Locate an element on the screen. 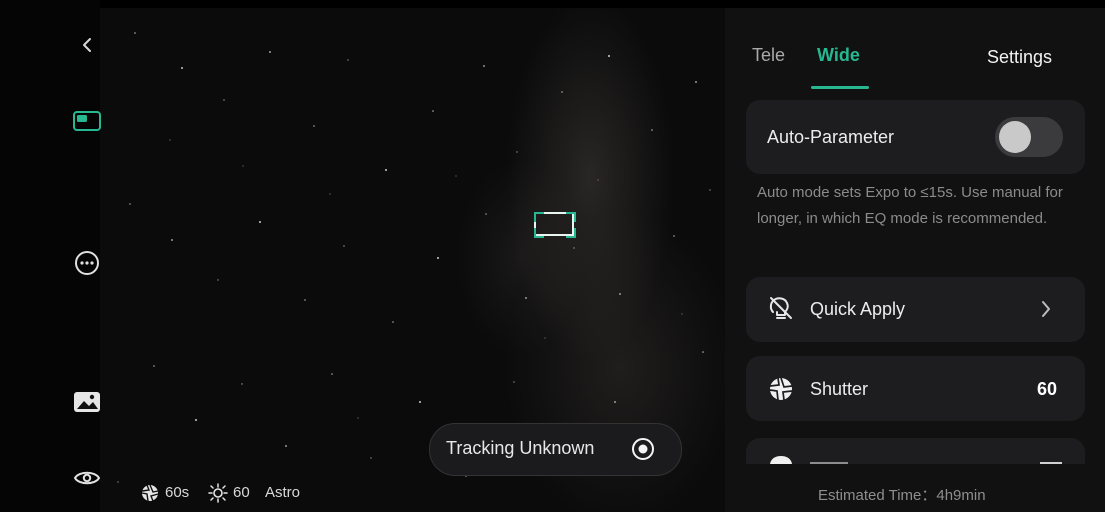 The height and width of the screenshot is (512, 1105). brightness-icon is located at coordinates (218, 493).